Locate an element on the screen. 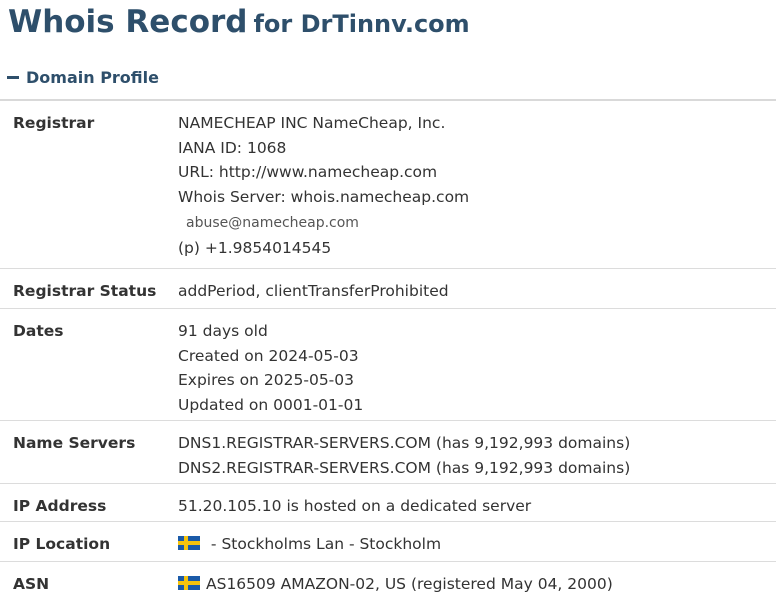 The height and width of the screenshot is (602, 776). table-row-location: IP Location - Stockholms Lan - Stockholm is located at coordinates (388, 542).